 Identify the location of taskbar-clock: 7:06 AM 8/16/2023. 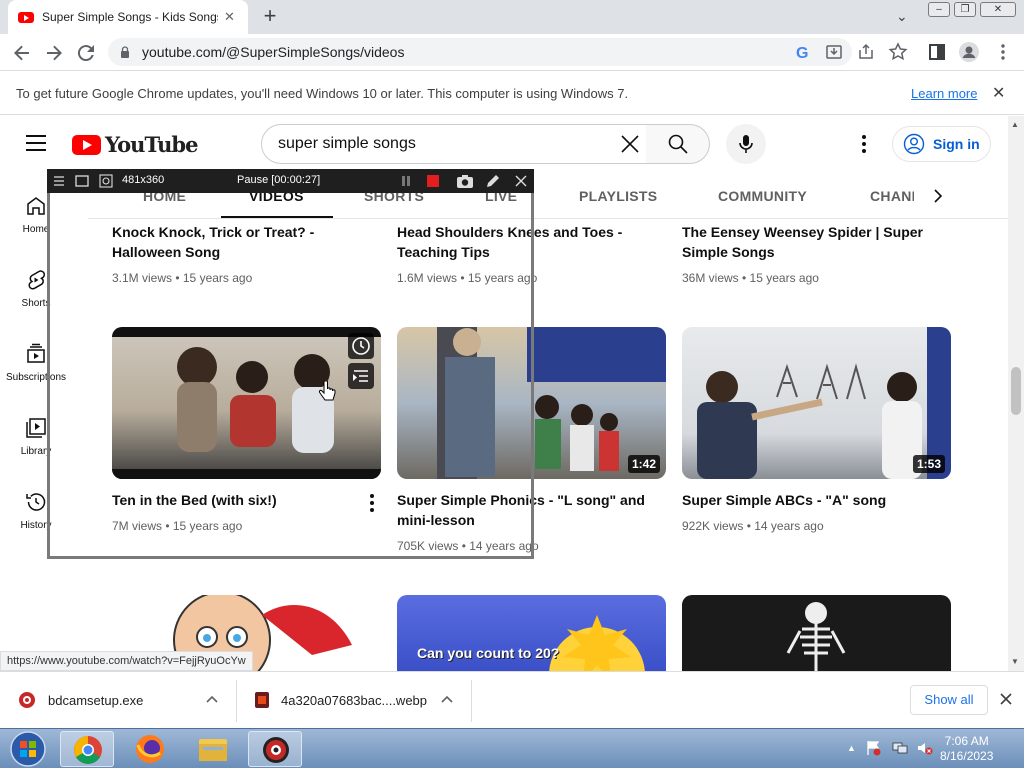
(966, 749).